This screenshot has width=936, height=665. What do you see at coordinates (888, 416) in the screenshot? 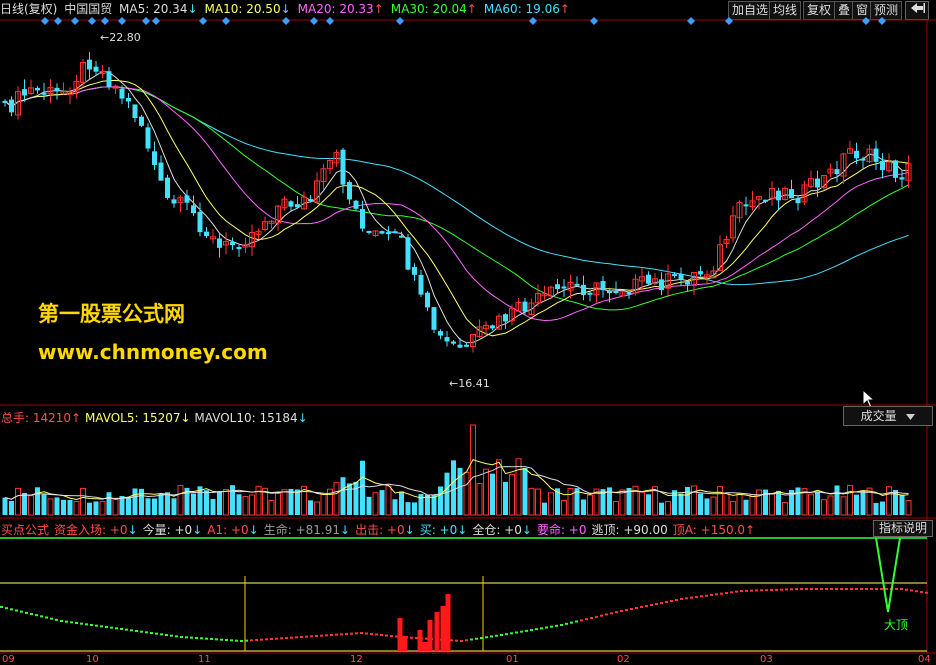
I see `volume-indicator-select: 成交量` at bounding box center [888, 416].